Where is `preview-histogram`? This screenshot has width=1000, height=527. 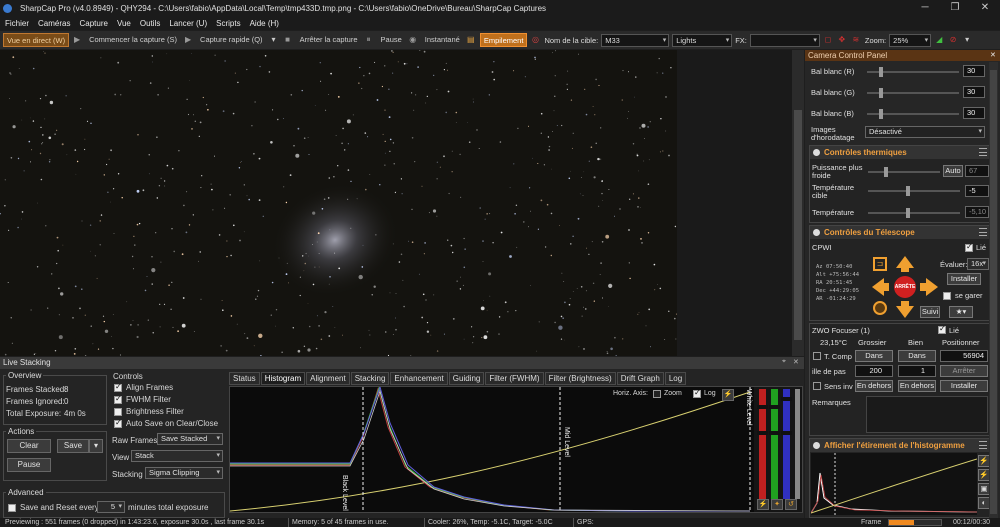 preview-histogram is located at coordinates (894, 484).